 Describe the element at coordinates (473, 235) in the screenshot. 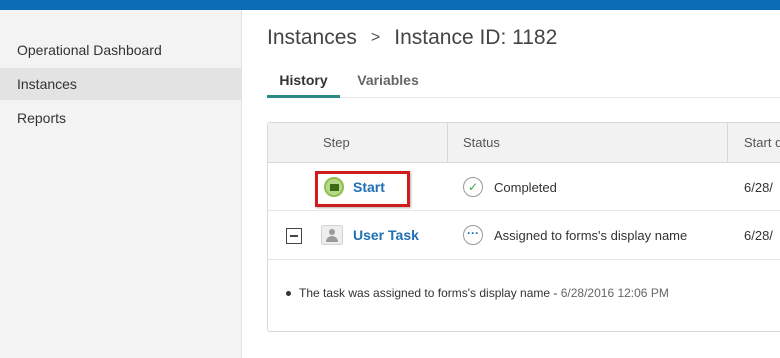

I see `ellipsis-icon: ···` at that location.